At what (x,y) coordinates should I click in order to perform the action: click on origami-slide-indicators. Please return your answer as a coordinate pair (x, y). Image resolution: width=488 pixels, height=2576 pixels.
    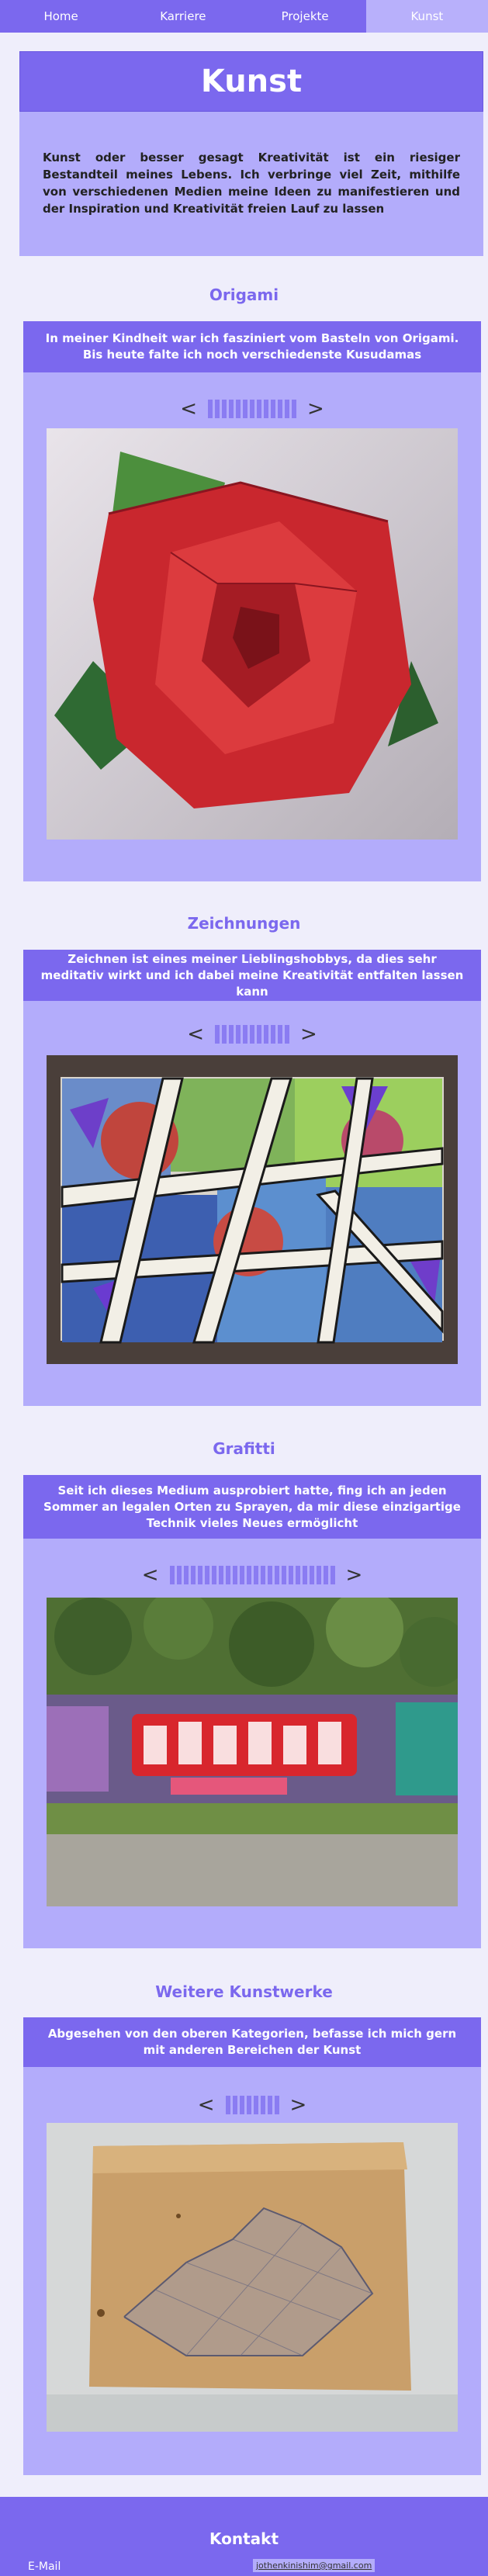
    Looking at the image, I should click on (252, 409).